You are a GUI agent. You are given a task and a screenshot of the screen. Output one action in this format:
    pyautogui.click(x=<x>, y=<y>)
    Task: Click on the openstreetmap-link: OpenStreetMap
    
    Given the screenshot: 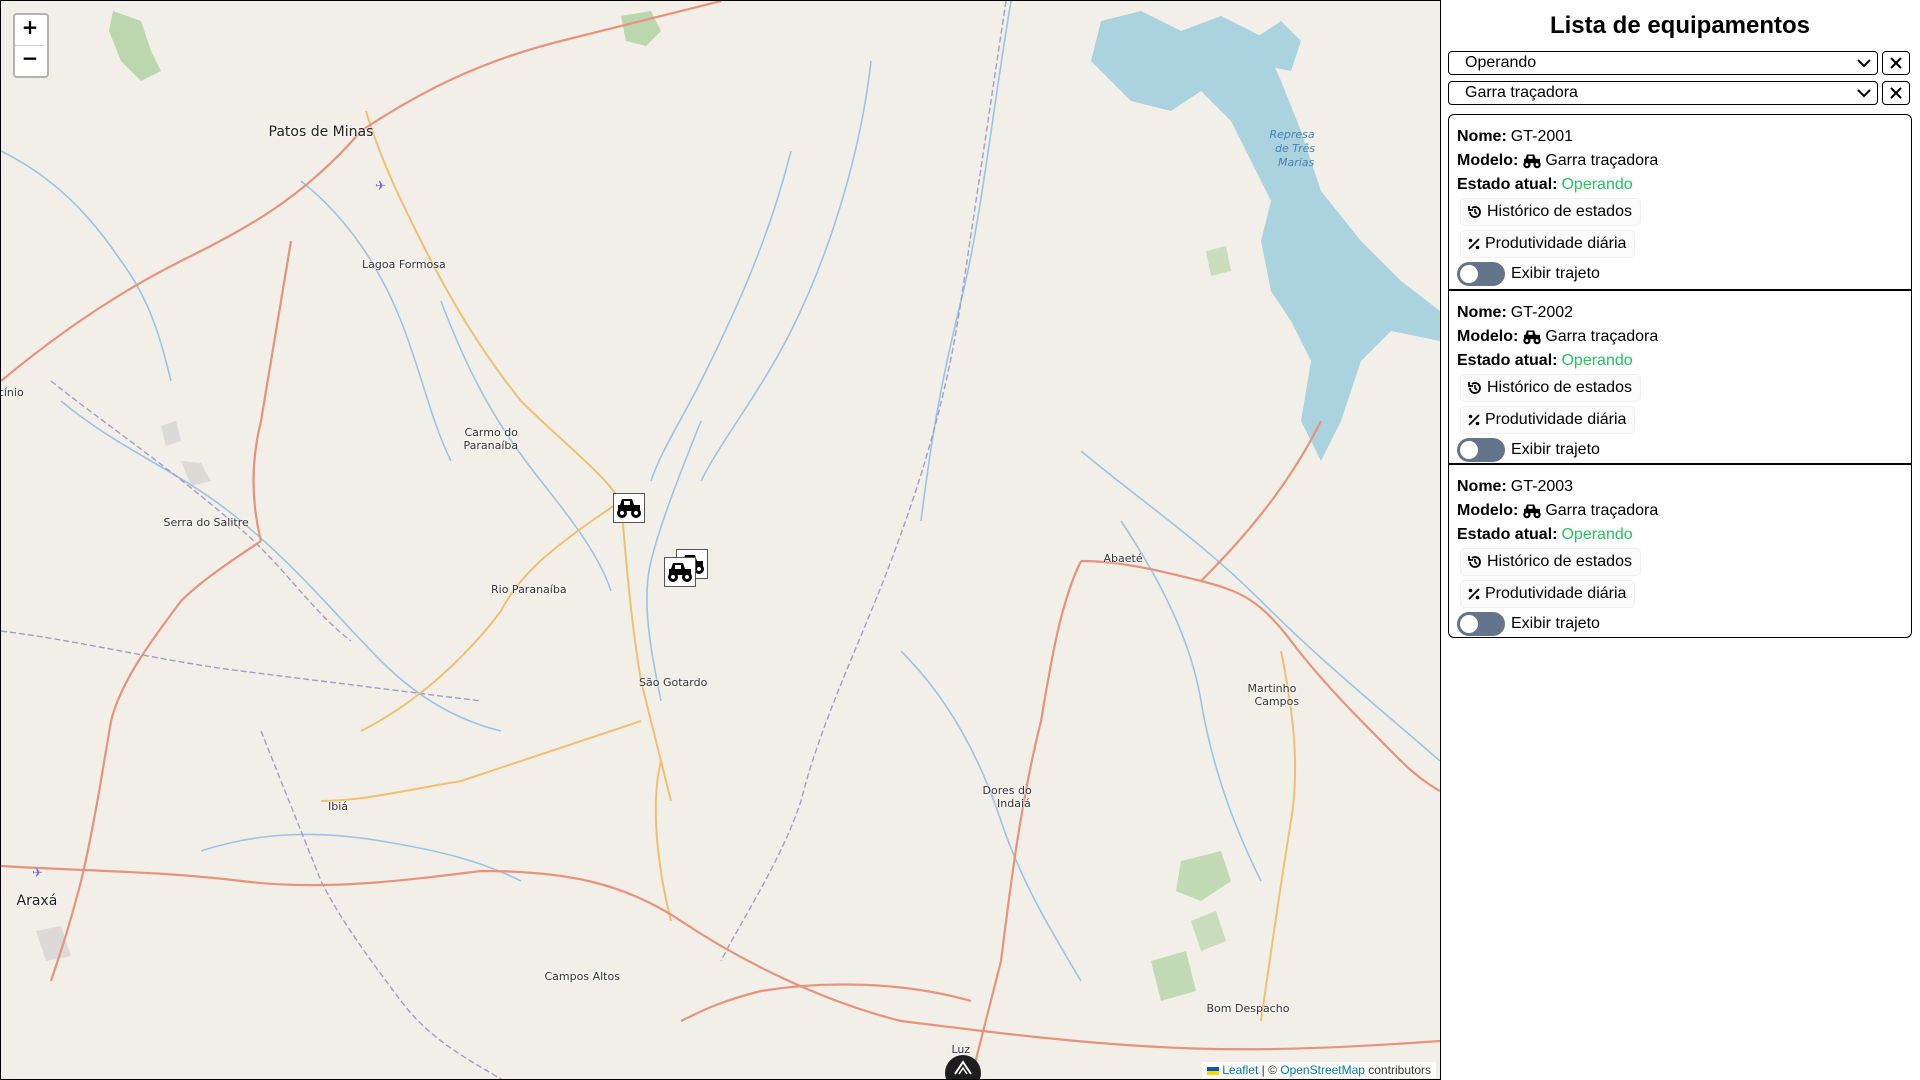 What is the action you would take?
    pyautogui.click(x=1322, y=1070)
    